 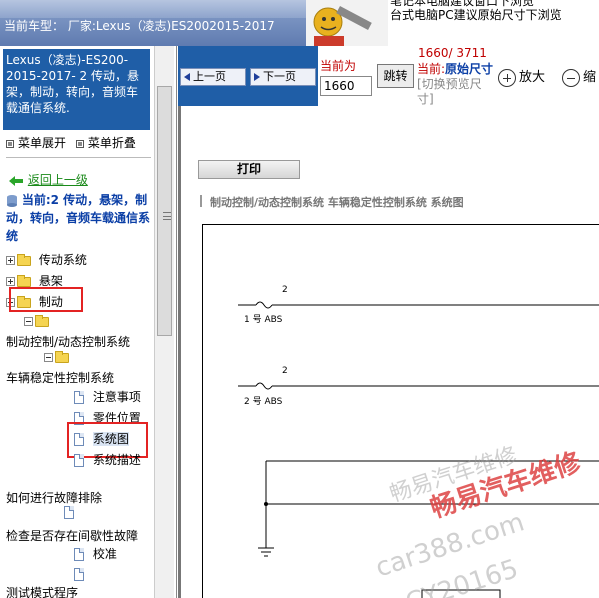 What do you see at coordinates (46, 299) in the screenshot?
I see `highlight-box-brake` at bounding box center [46, 299].